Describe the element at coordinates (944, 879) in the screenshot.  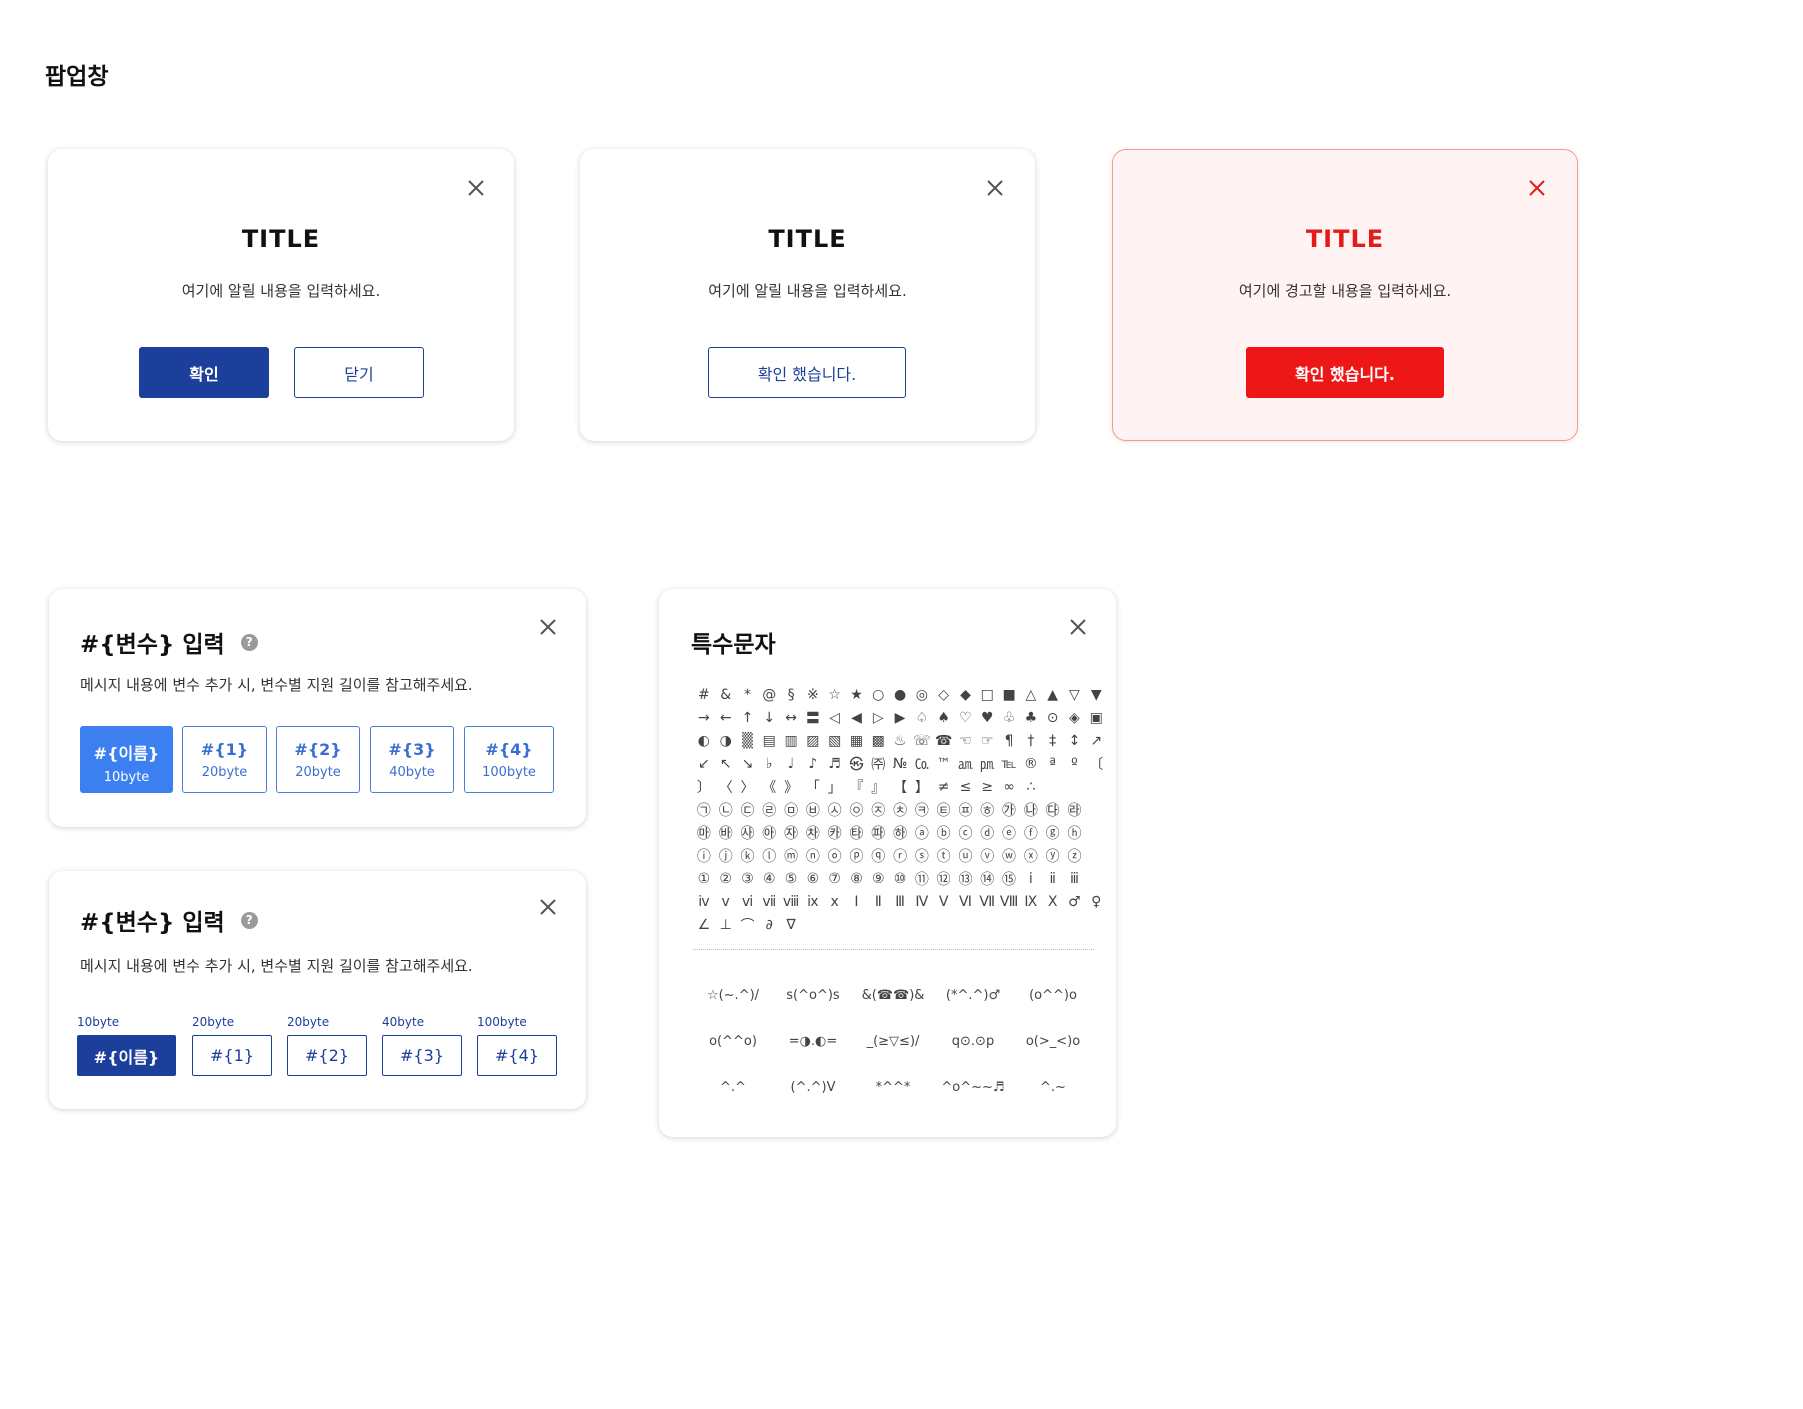
I see `symbol-char: ⑫` at that location.